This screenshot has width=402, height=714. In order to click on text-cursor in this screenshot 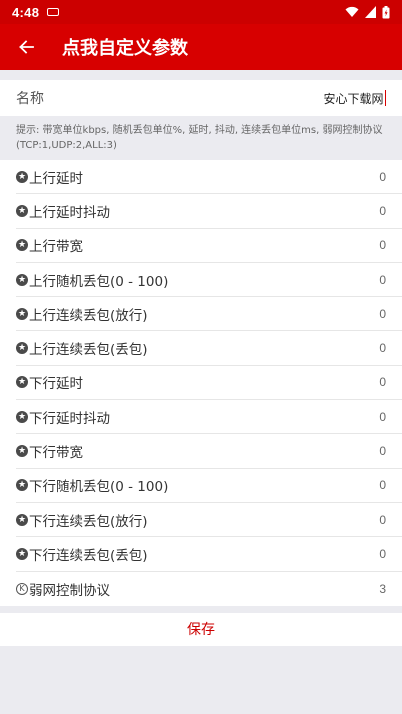, I will do `click(385, 98)`.